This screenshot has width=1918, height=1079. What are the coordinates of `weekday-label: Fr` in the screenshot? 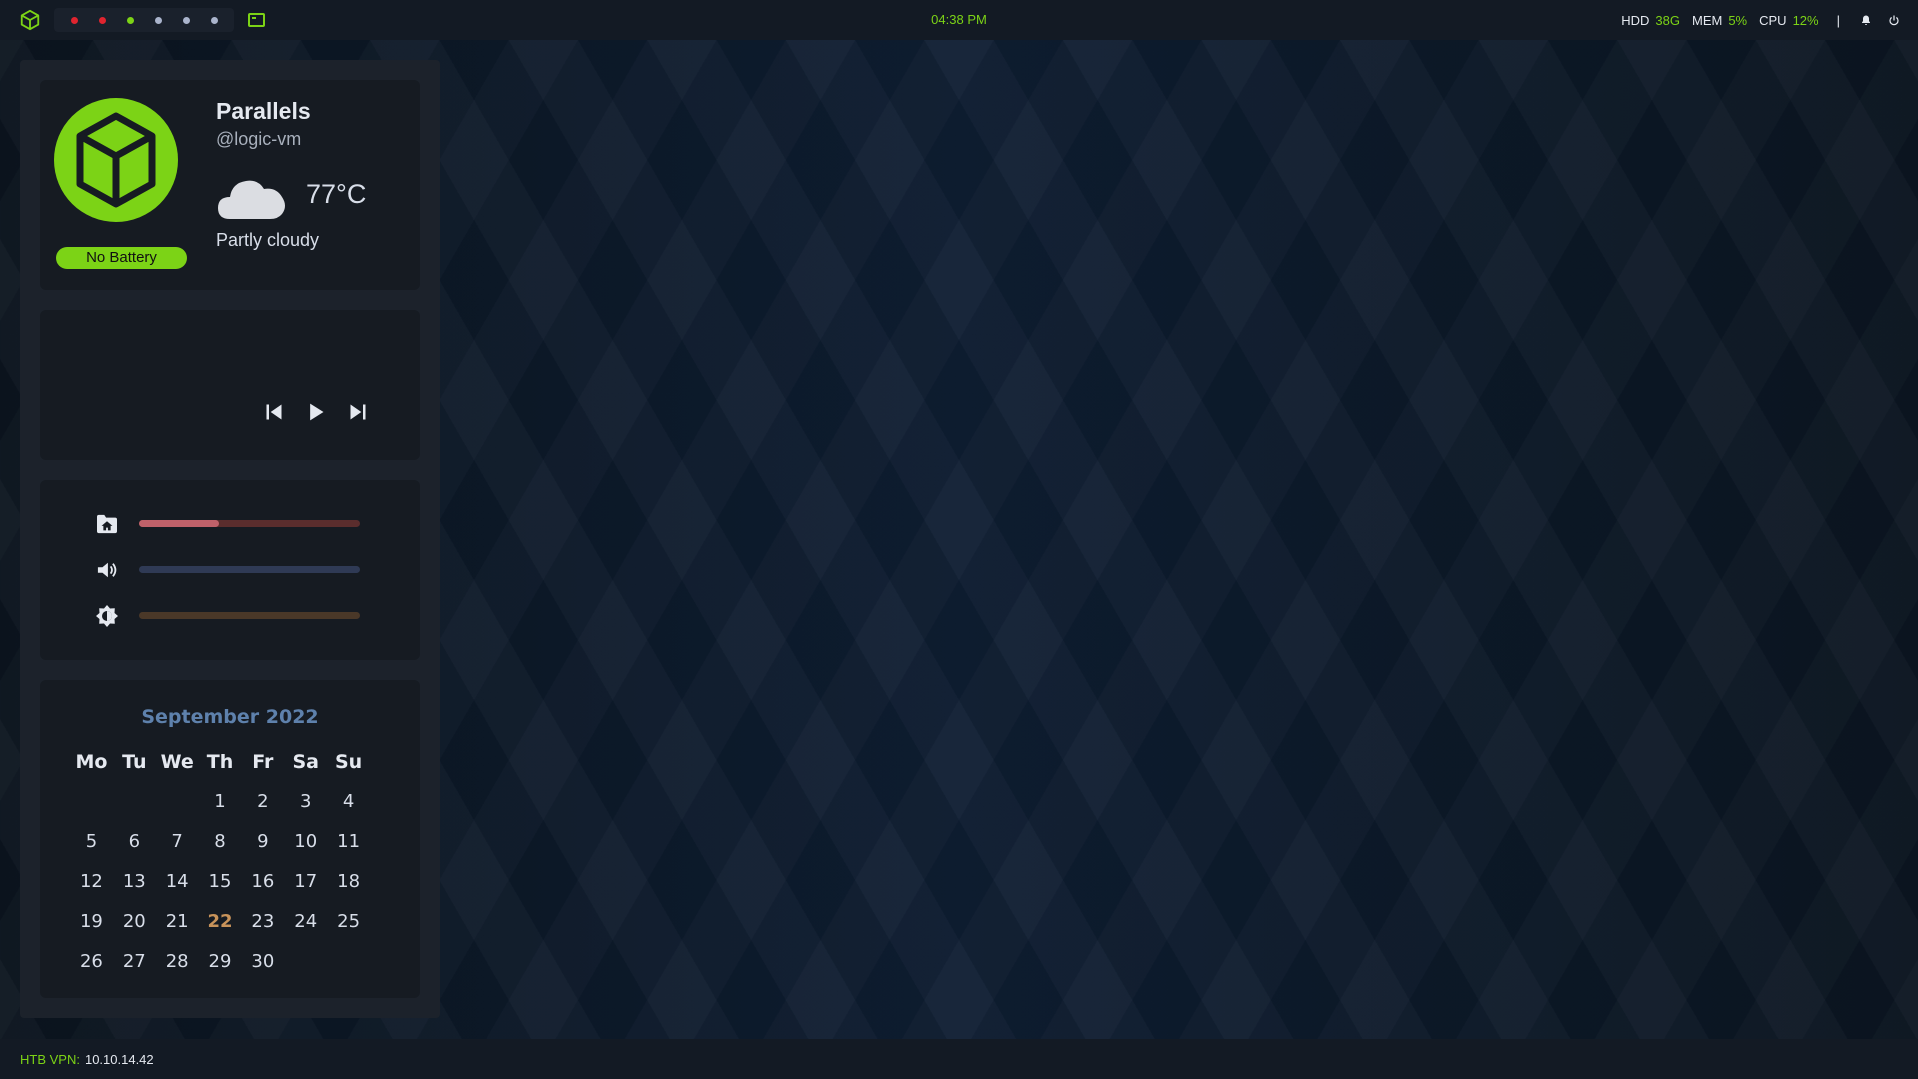 It's located at (263, 762).